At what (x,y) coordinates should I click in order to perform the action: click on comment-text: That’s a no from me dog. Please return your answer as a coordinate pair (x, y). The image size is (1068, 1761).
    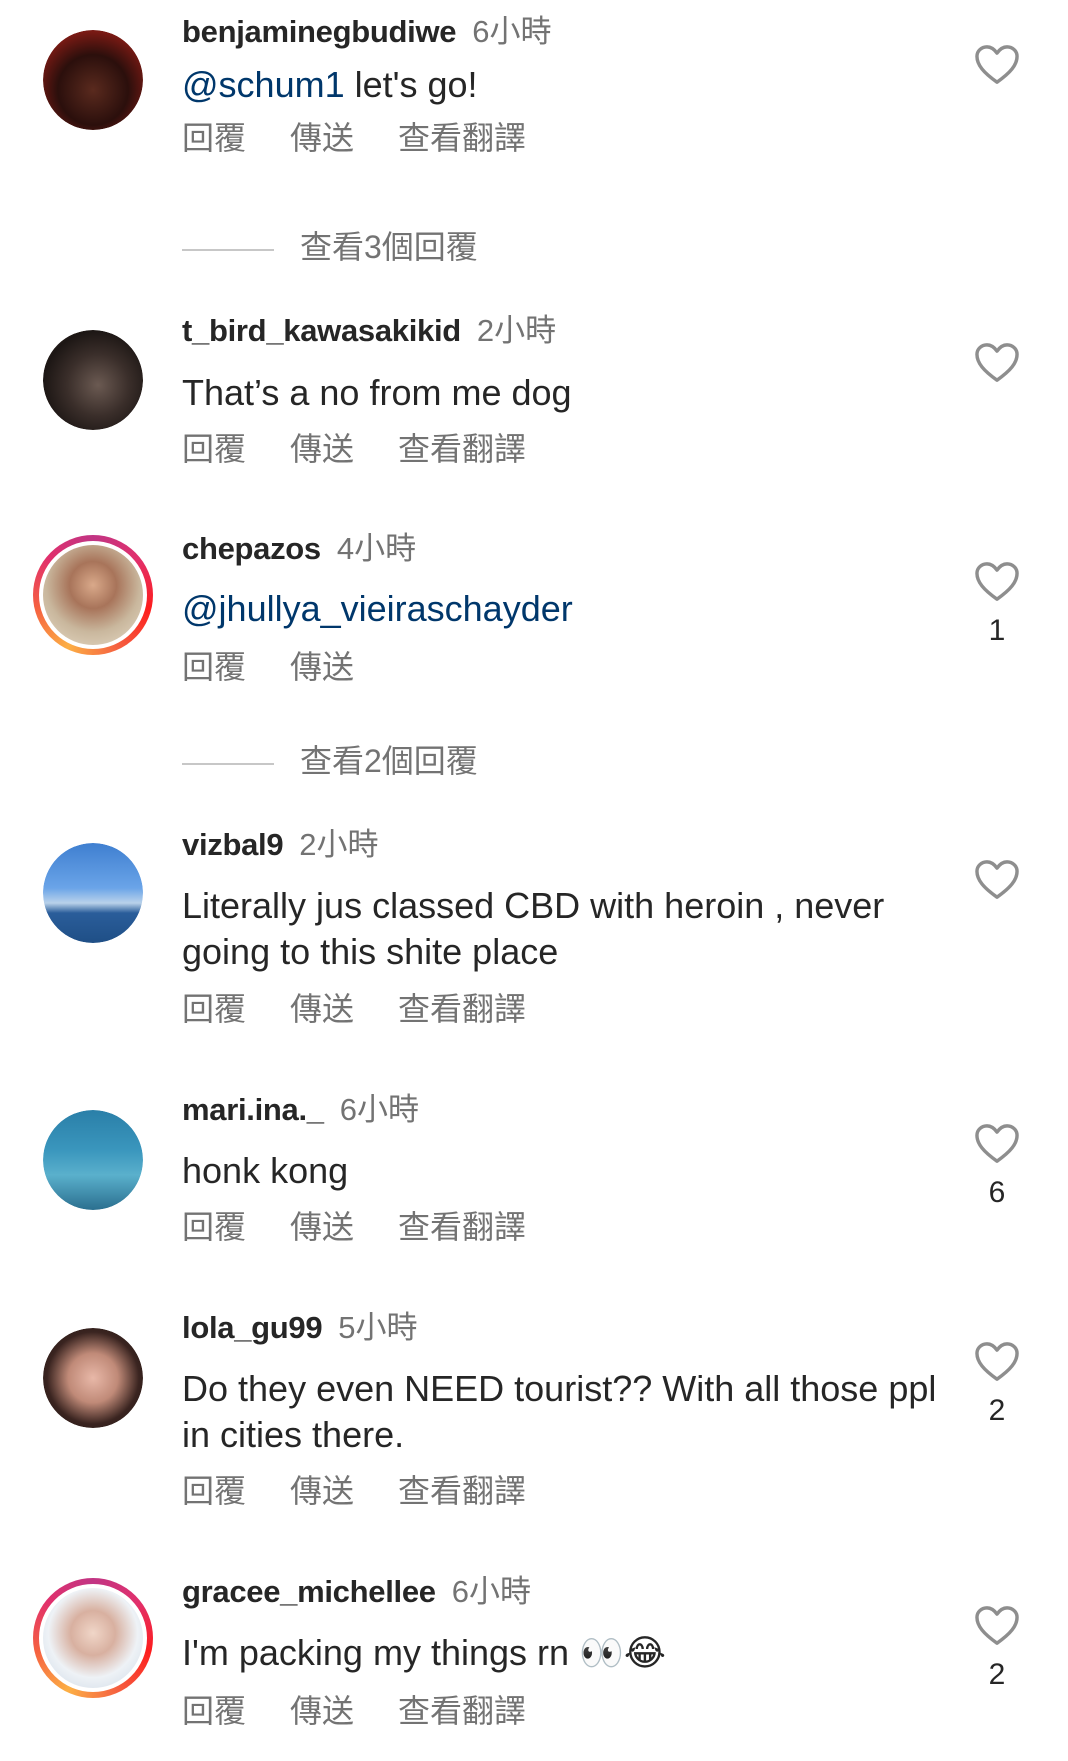
    Looking at the image, I should click on (377, 392).